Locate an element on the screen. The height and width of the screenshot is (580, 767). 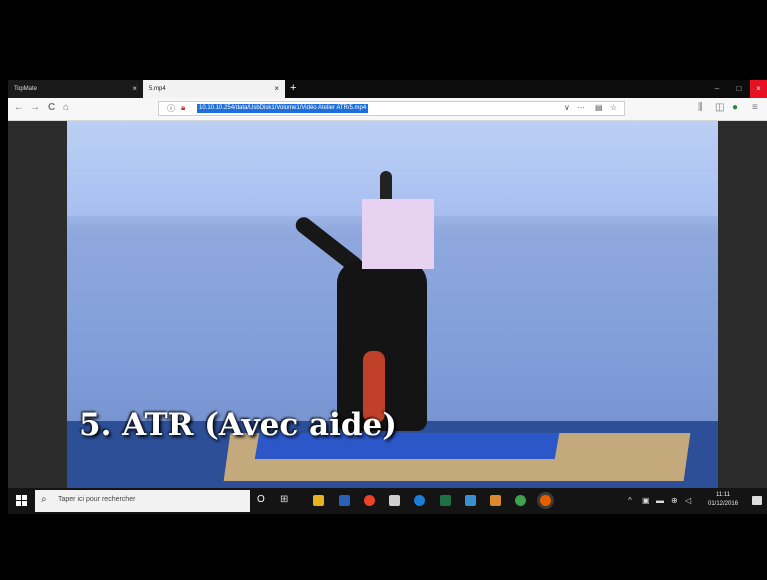
notification-icon is located at coordinates (757, 500).